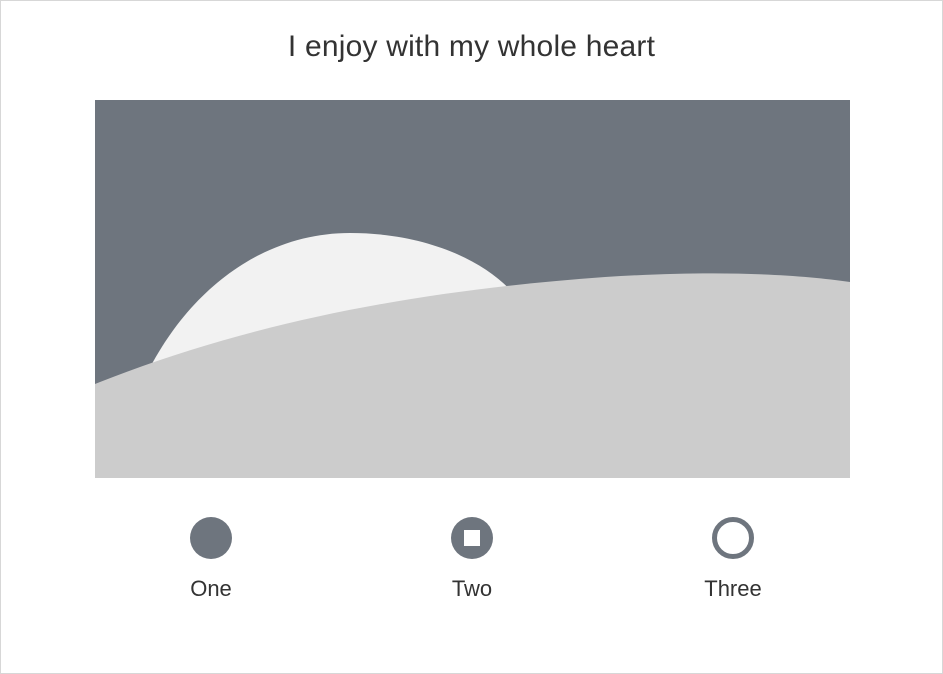  I want to click on filled-circle-icon, so click(211, 538).